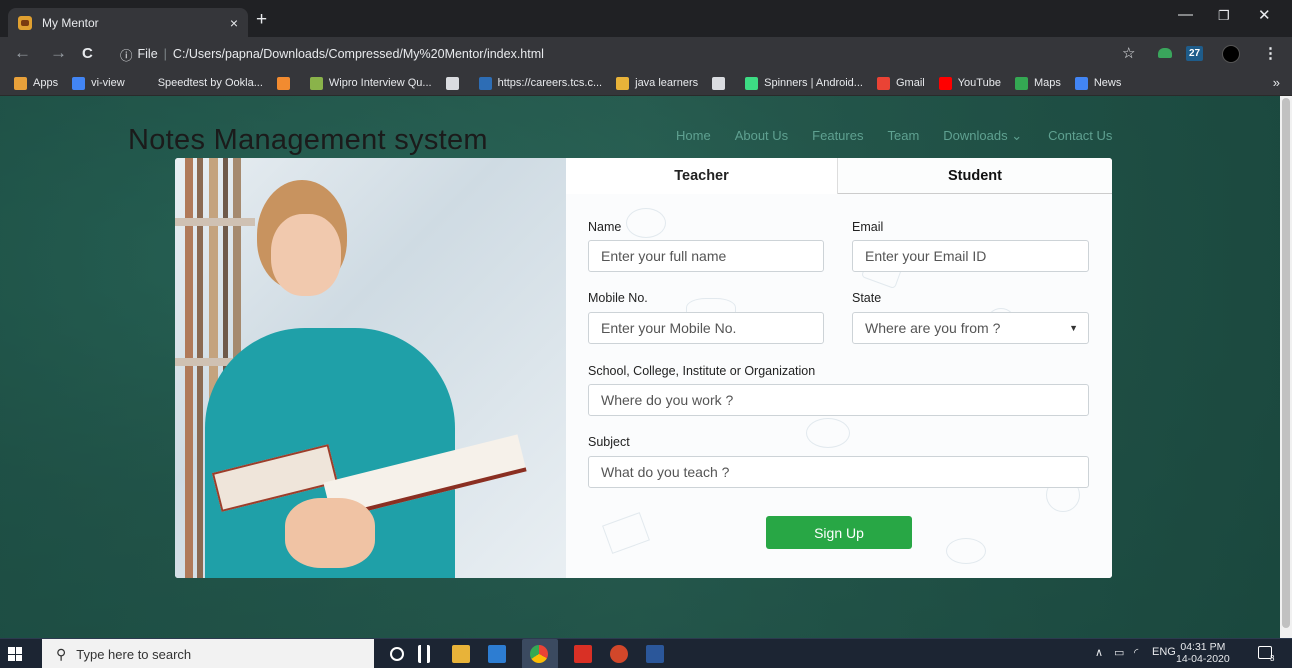 This screenshot has height=668, width=1292. What do you see at coordinates (868, 227) in the screenshot?
I see `email-label: Email` at bounding box center [868, 227].